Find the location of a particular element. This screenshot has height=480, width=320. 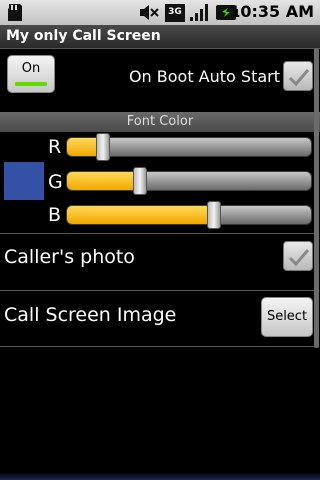

title-bar: My only Call Screen is located at coordinates (160, 37).